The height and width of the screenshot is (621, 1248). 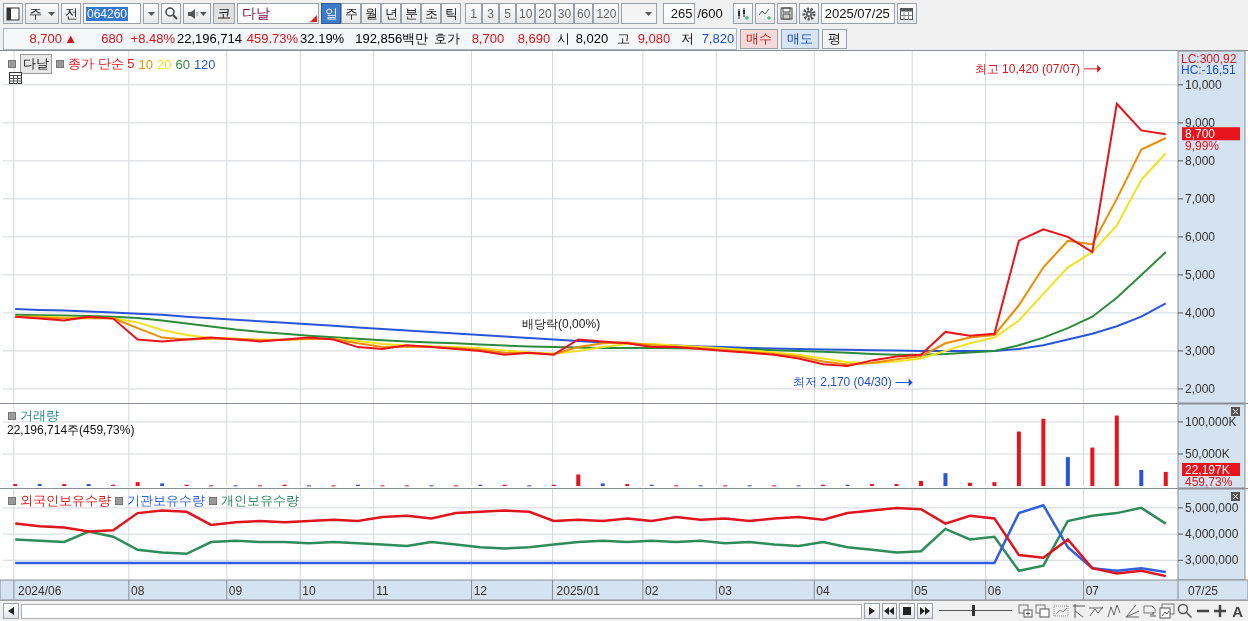 What do you see at coordinates (1212, 507) in the screenshot?
I see `axis-label: 5,000,000` at bounding box center [1212, 507].